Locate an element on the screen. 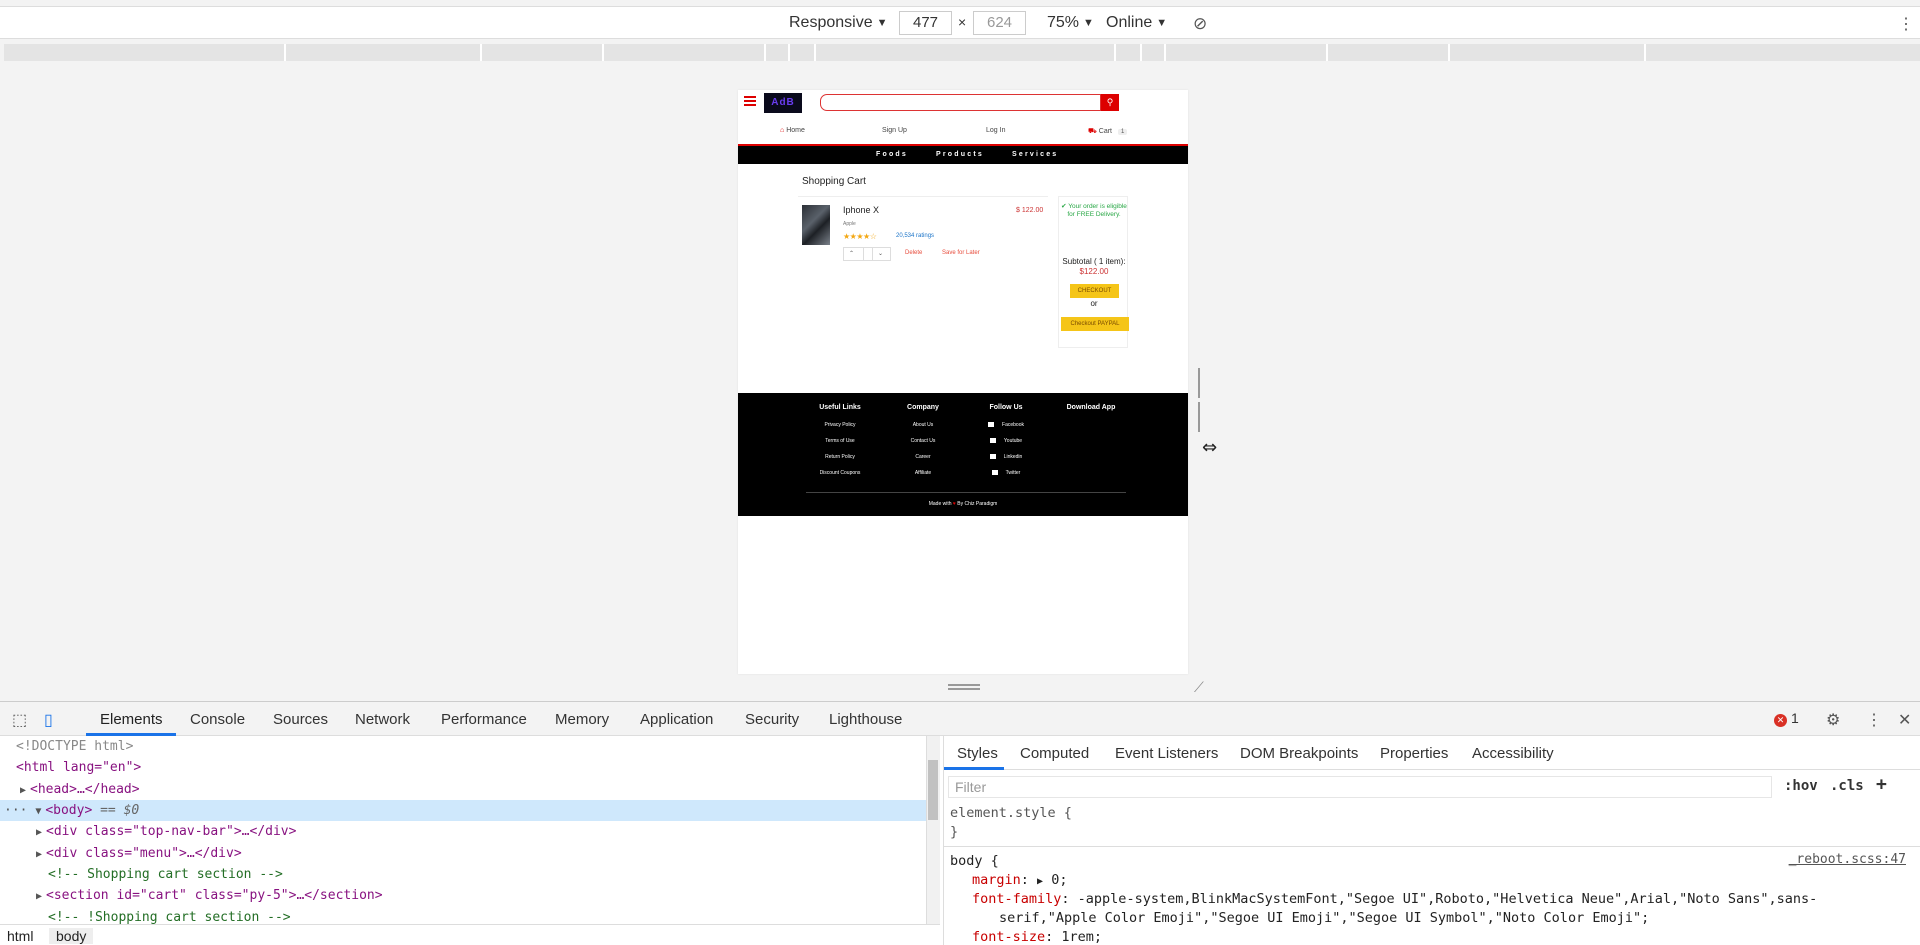 The width and height of the screenshot is (1920, 945). footer-link: Privacy Policy is located at coordinates (840, 430).